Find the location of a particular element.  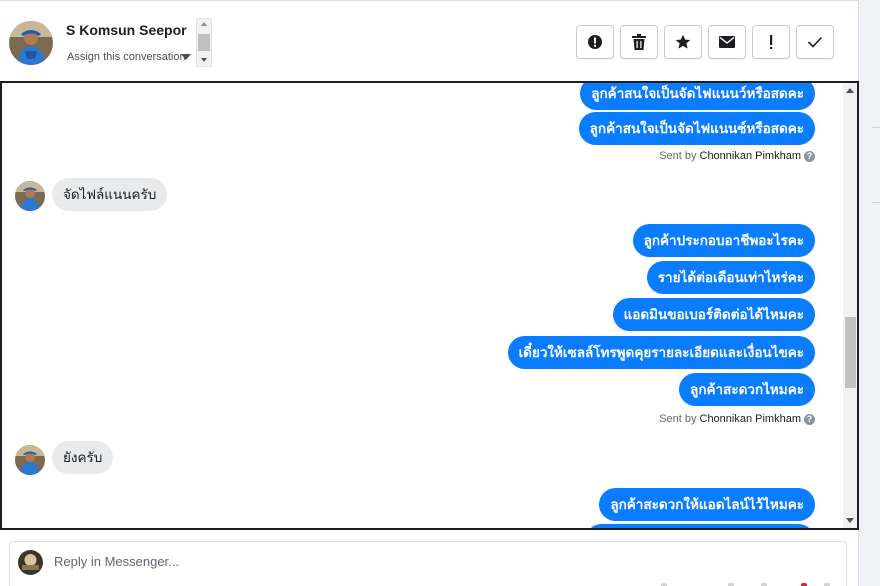

conversation-scrollbar is located at coordinates (850, 305).